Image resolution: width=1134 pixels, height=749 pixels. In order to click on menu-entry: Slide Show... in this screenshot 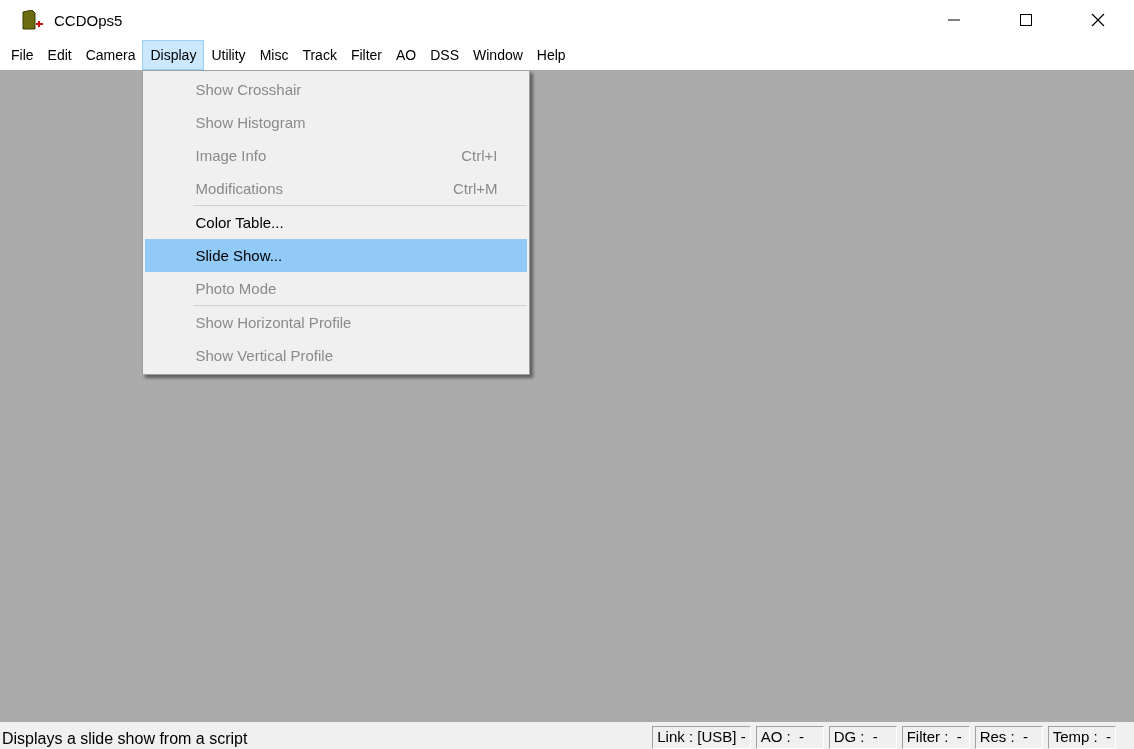, I will do `click(336, 255)`.